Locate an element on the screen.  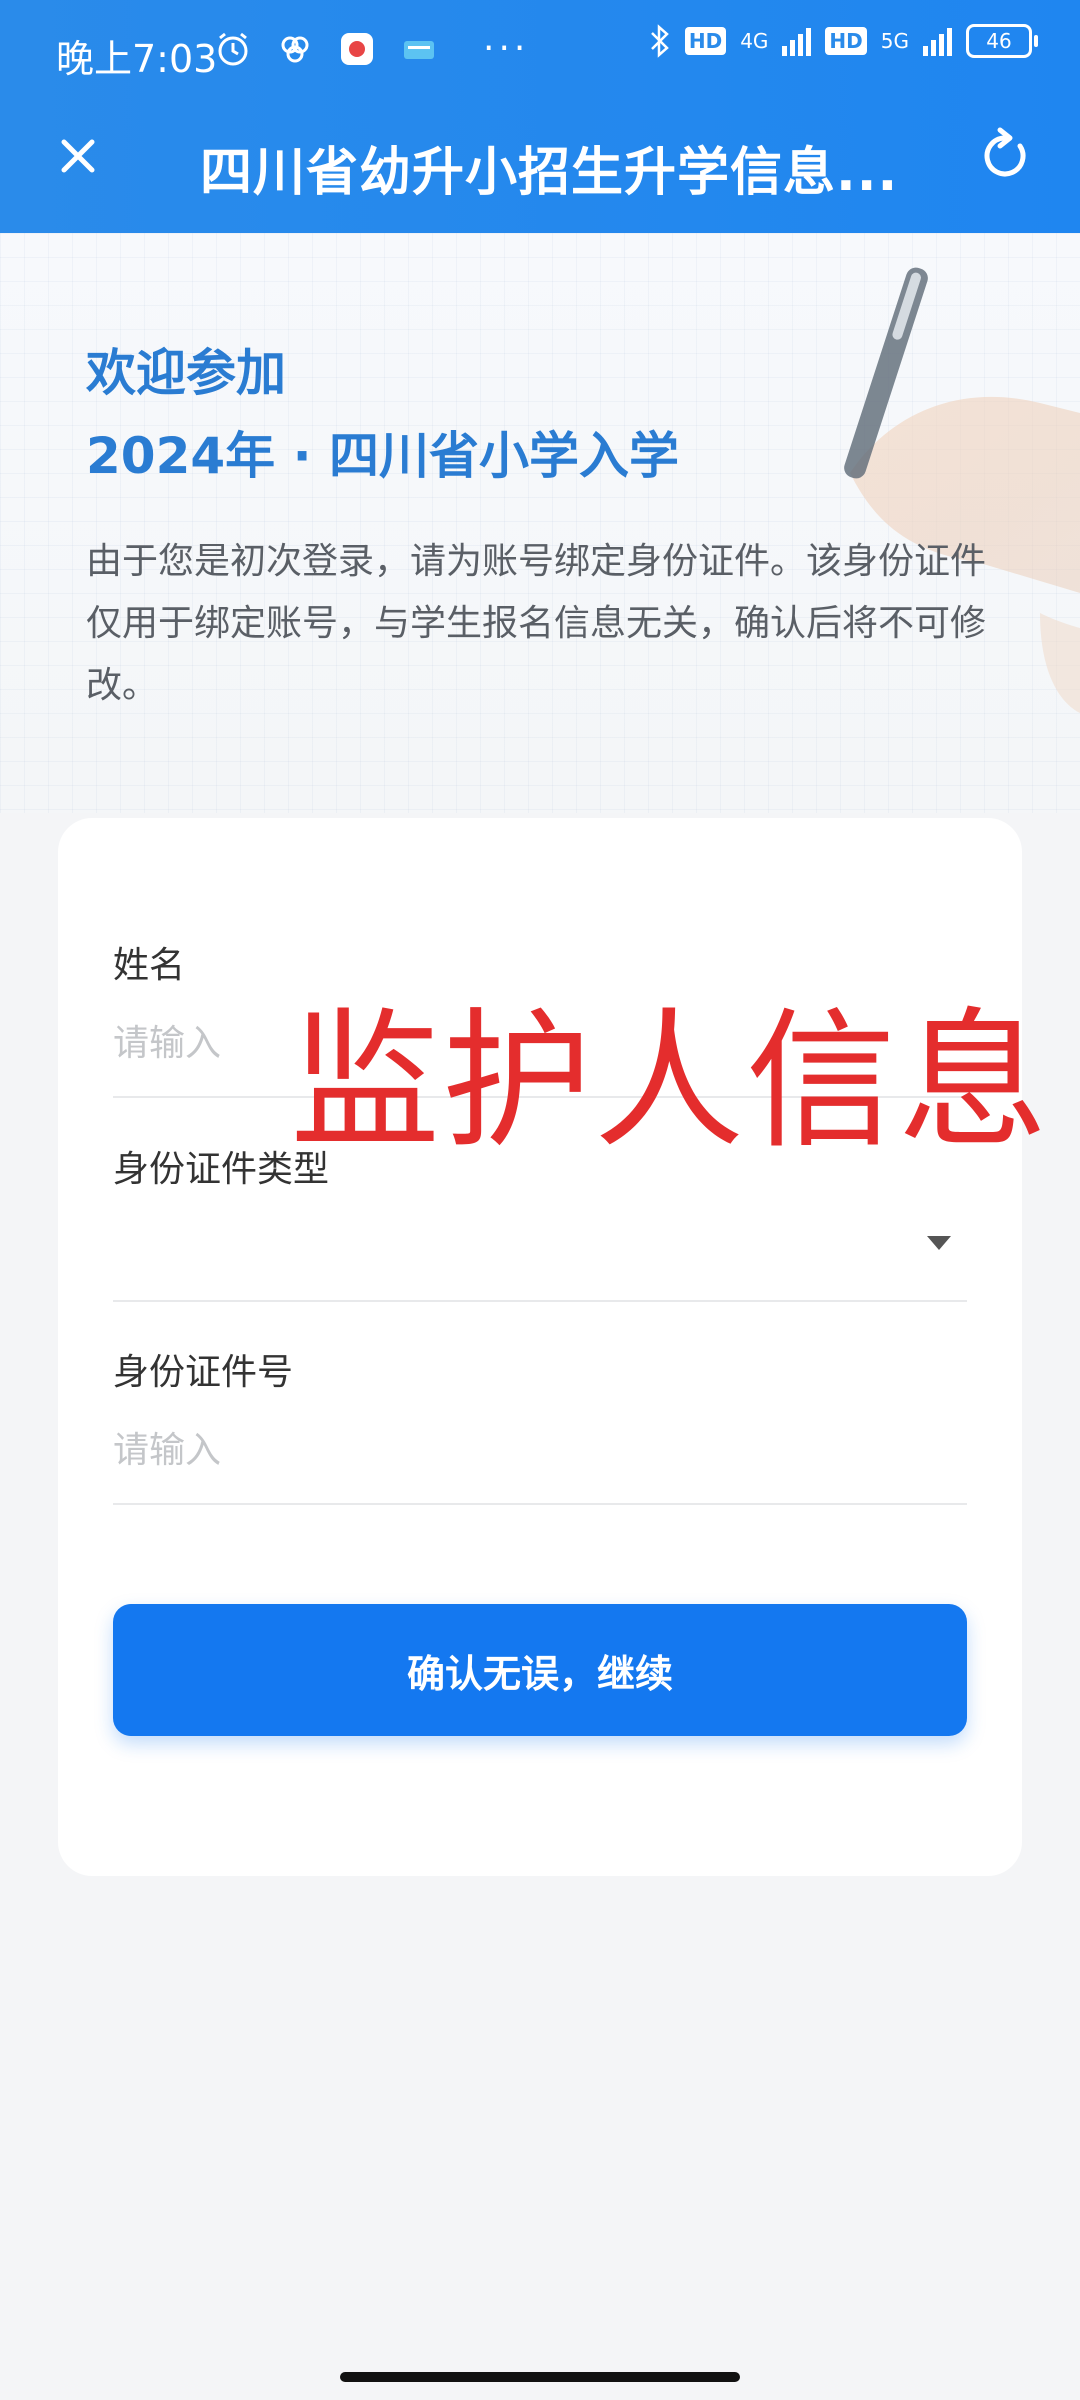
welcome-line-1: 欢迎参加 is located at coordinates (186, 373).